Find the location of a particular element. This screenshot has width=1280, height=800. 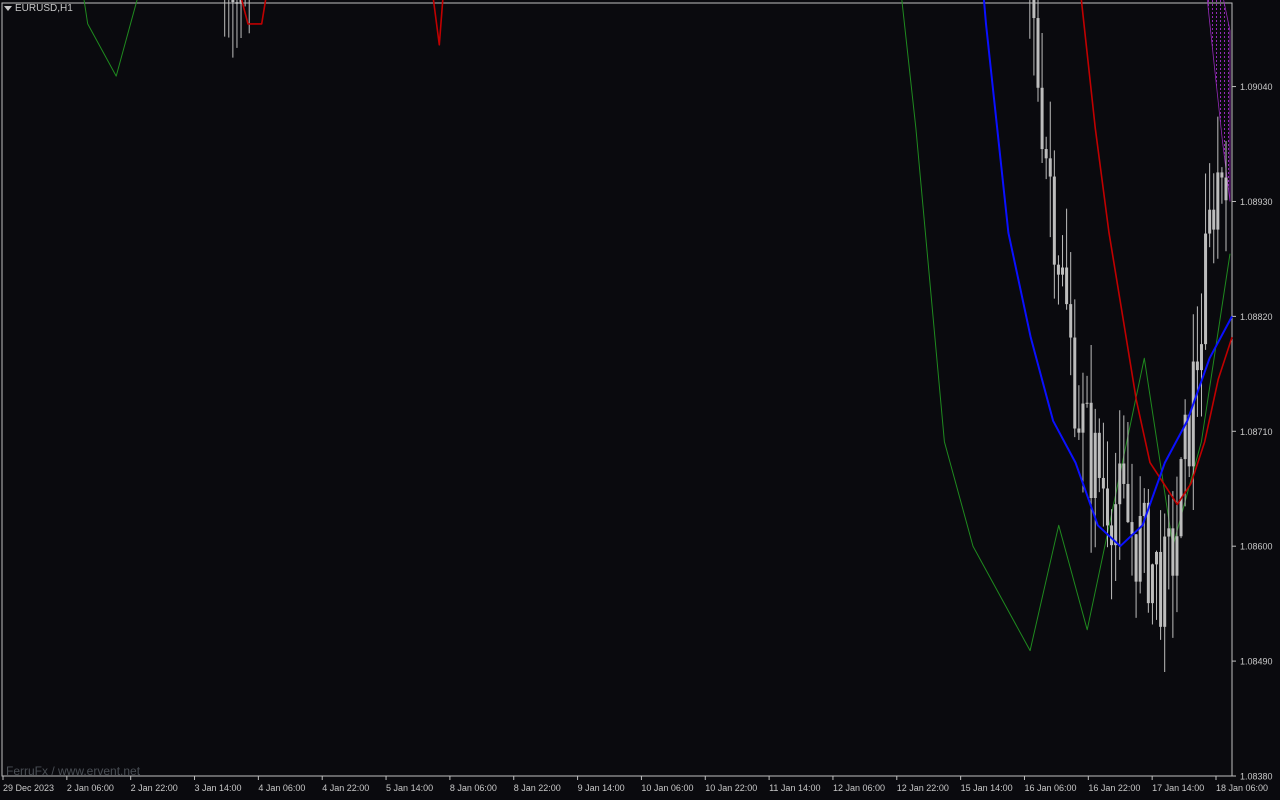

y-tick-label: 1.08490 is located at coordinates (1256, 662).